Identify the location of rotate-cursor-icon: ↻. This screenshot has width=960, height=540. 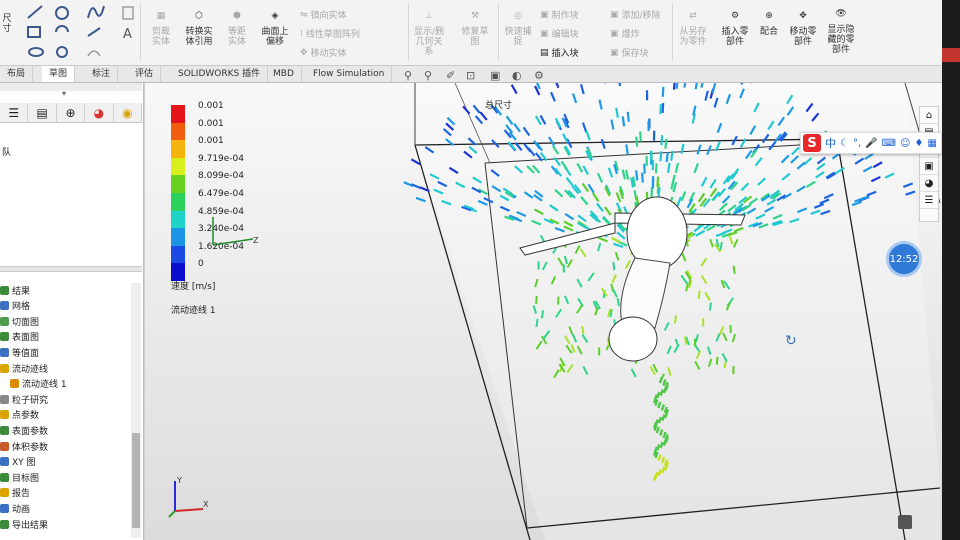
(791, 341).